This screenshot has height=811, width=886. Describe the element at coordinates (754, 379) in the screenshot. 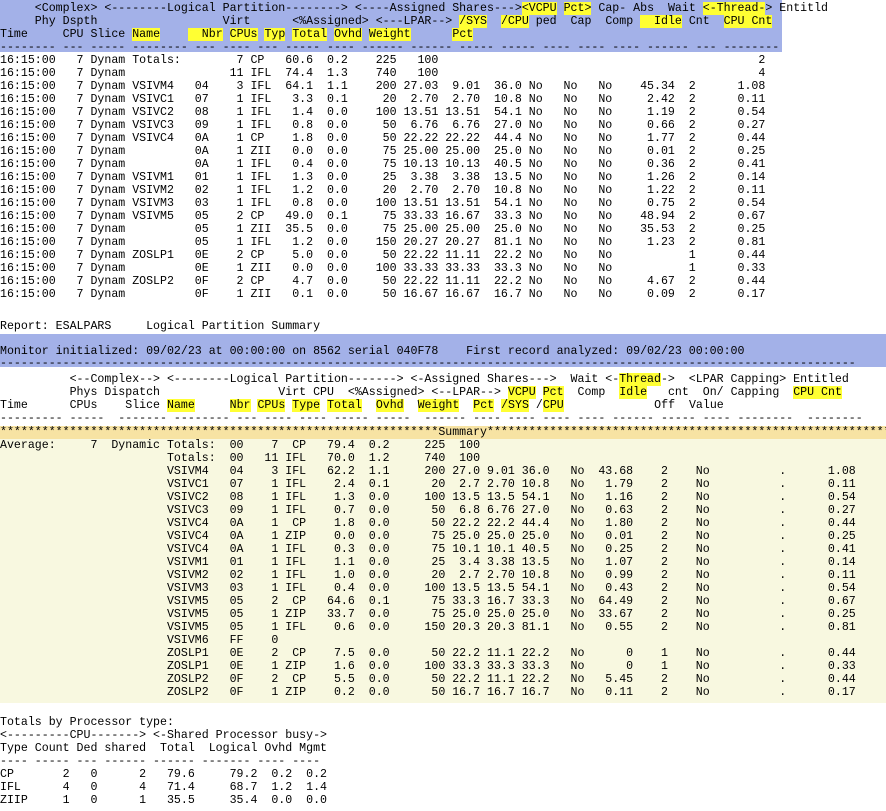

I see `column-label-text: -> <LPAR Capping> Entitled` at that location.